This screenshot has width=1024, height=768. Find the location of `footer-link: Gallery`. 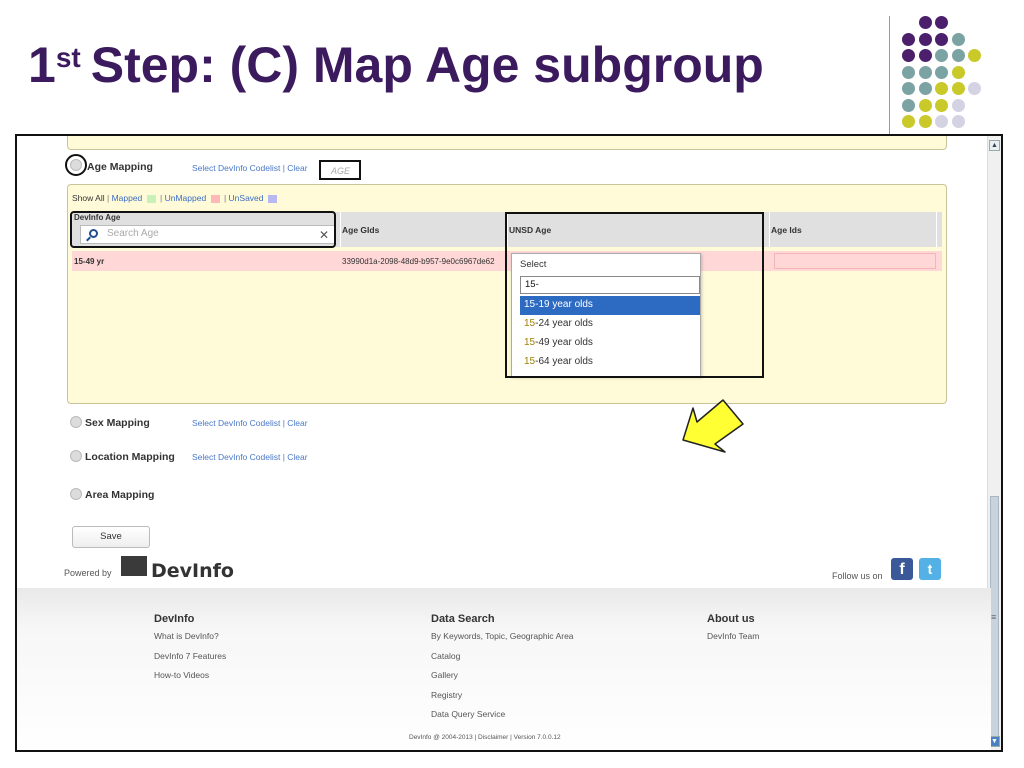

footer-link: Gallery is located at coordinates (502, 680).